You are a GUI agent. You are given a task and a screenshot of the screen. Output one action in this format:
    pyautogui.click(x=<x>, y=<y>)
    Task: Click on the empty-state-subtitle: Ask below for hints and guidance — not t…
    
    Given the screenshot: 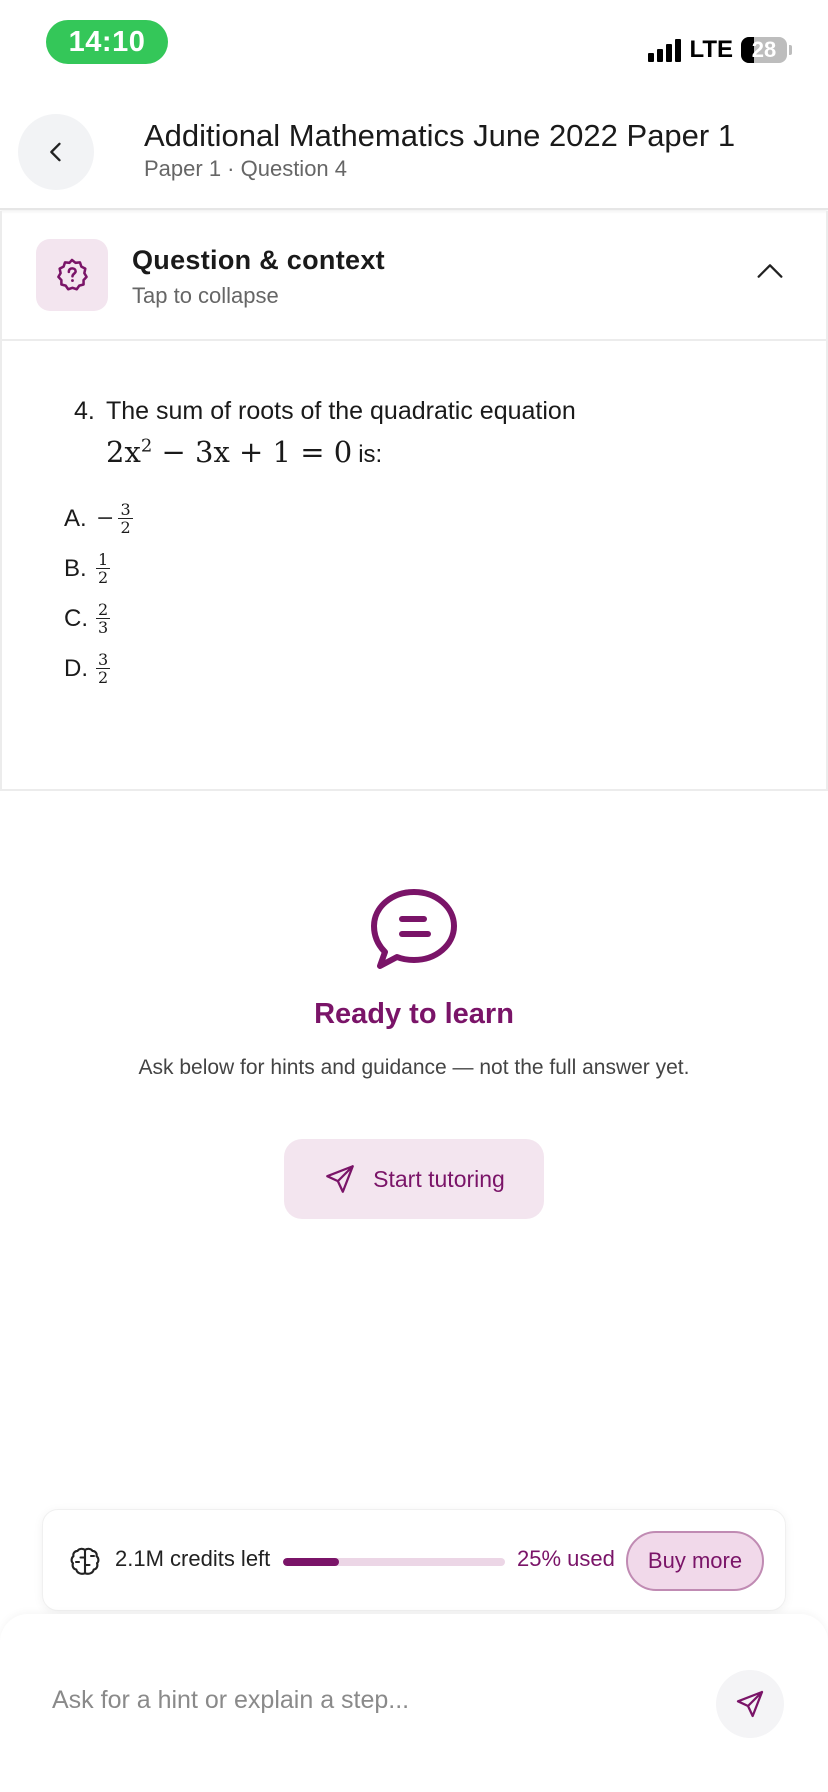 What is the action you would take?
    pyautogui.click(x=414, y=1067)
    